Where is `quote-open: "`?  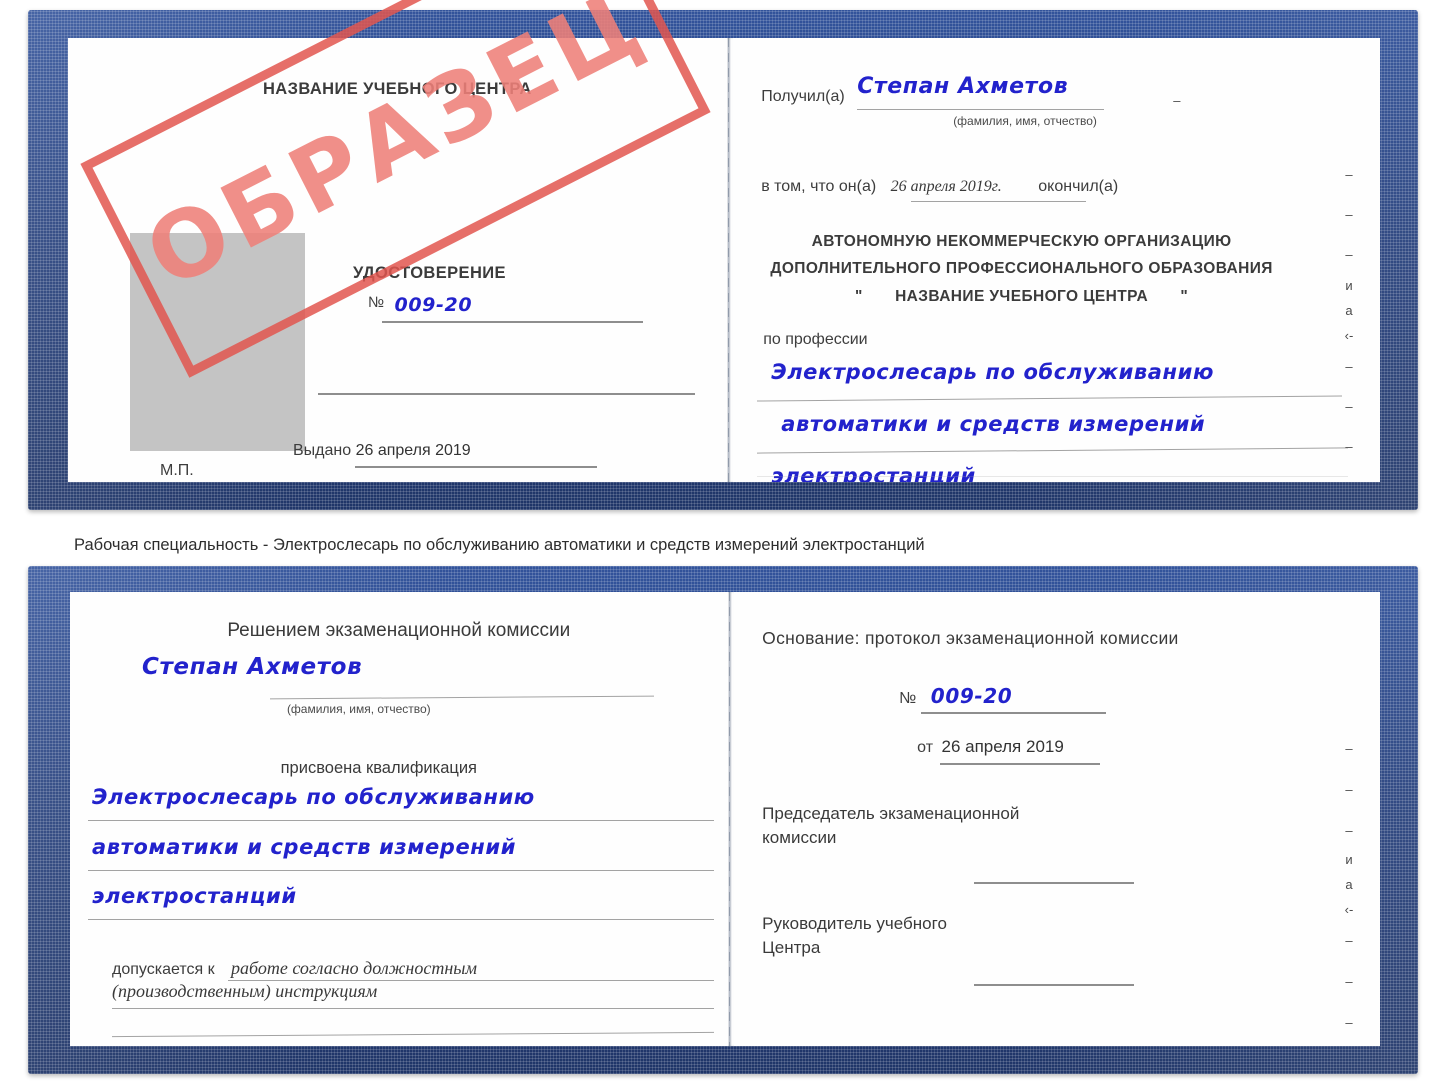 quote-open: " is located at coordinates (859, 296).